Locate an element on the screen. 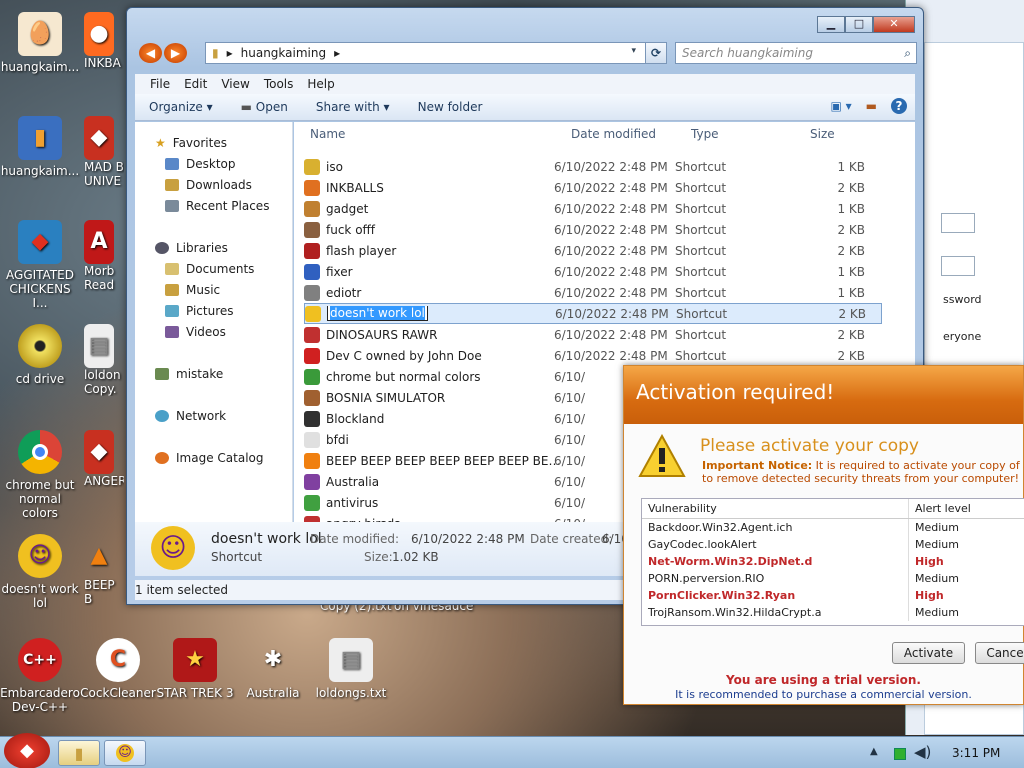  nav-recent-places: Recent Places is located at coordinates (217, 206).